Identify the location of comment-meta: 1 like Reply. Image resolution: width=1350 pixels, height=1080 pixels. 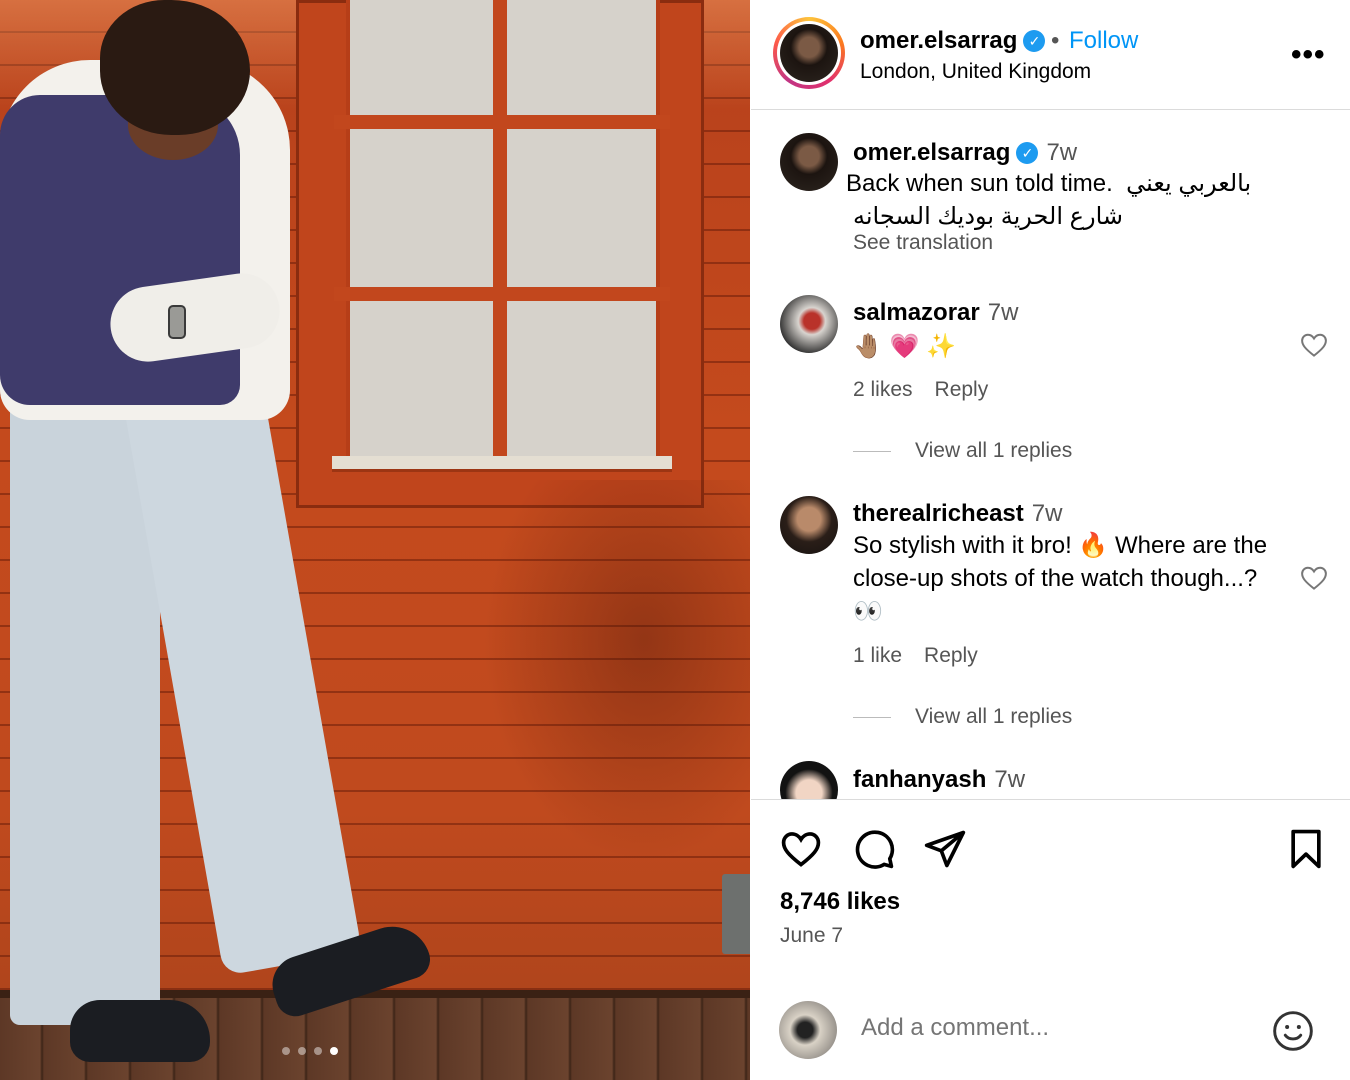
(926, 656).